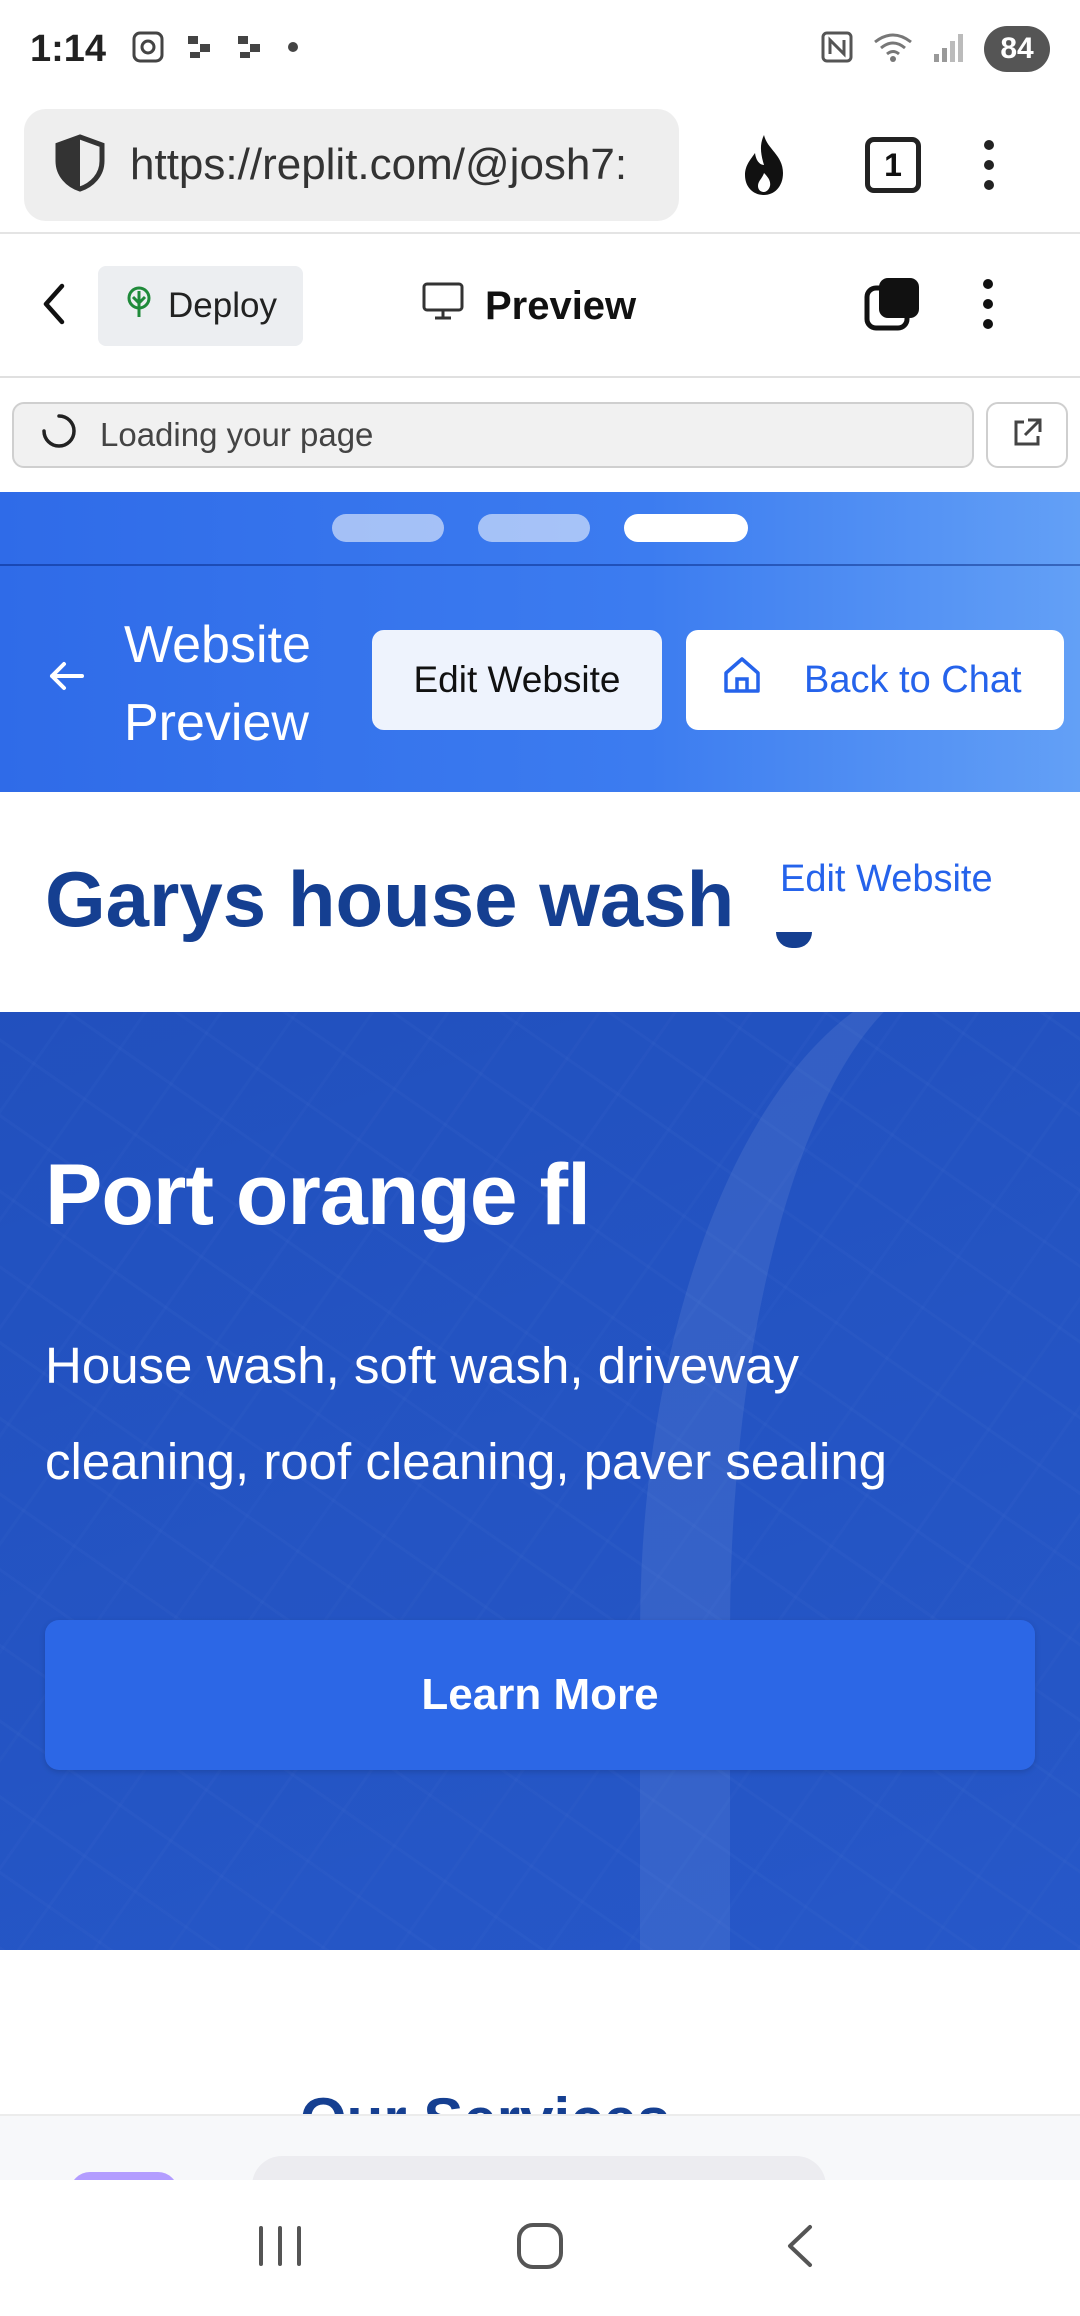  I want to click on shield-icon, so click(80, 165).